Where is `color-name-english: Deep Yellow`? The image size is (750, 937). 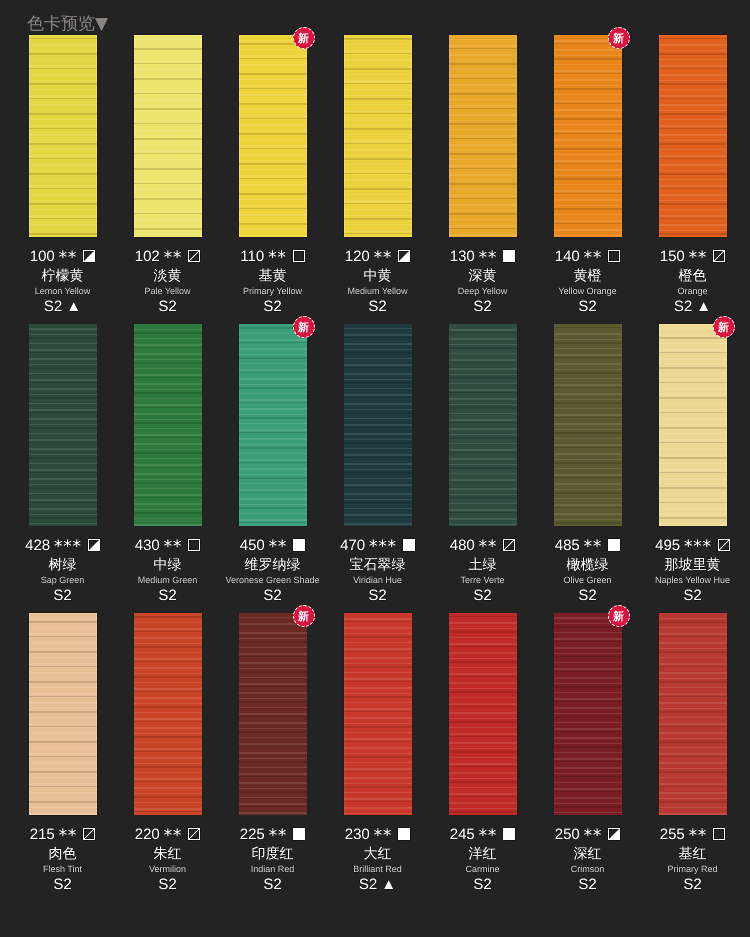 color-name-english: Deep Yellow is located at coordinates (483, 291).